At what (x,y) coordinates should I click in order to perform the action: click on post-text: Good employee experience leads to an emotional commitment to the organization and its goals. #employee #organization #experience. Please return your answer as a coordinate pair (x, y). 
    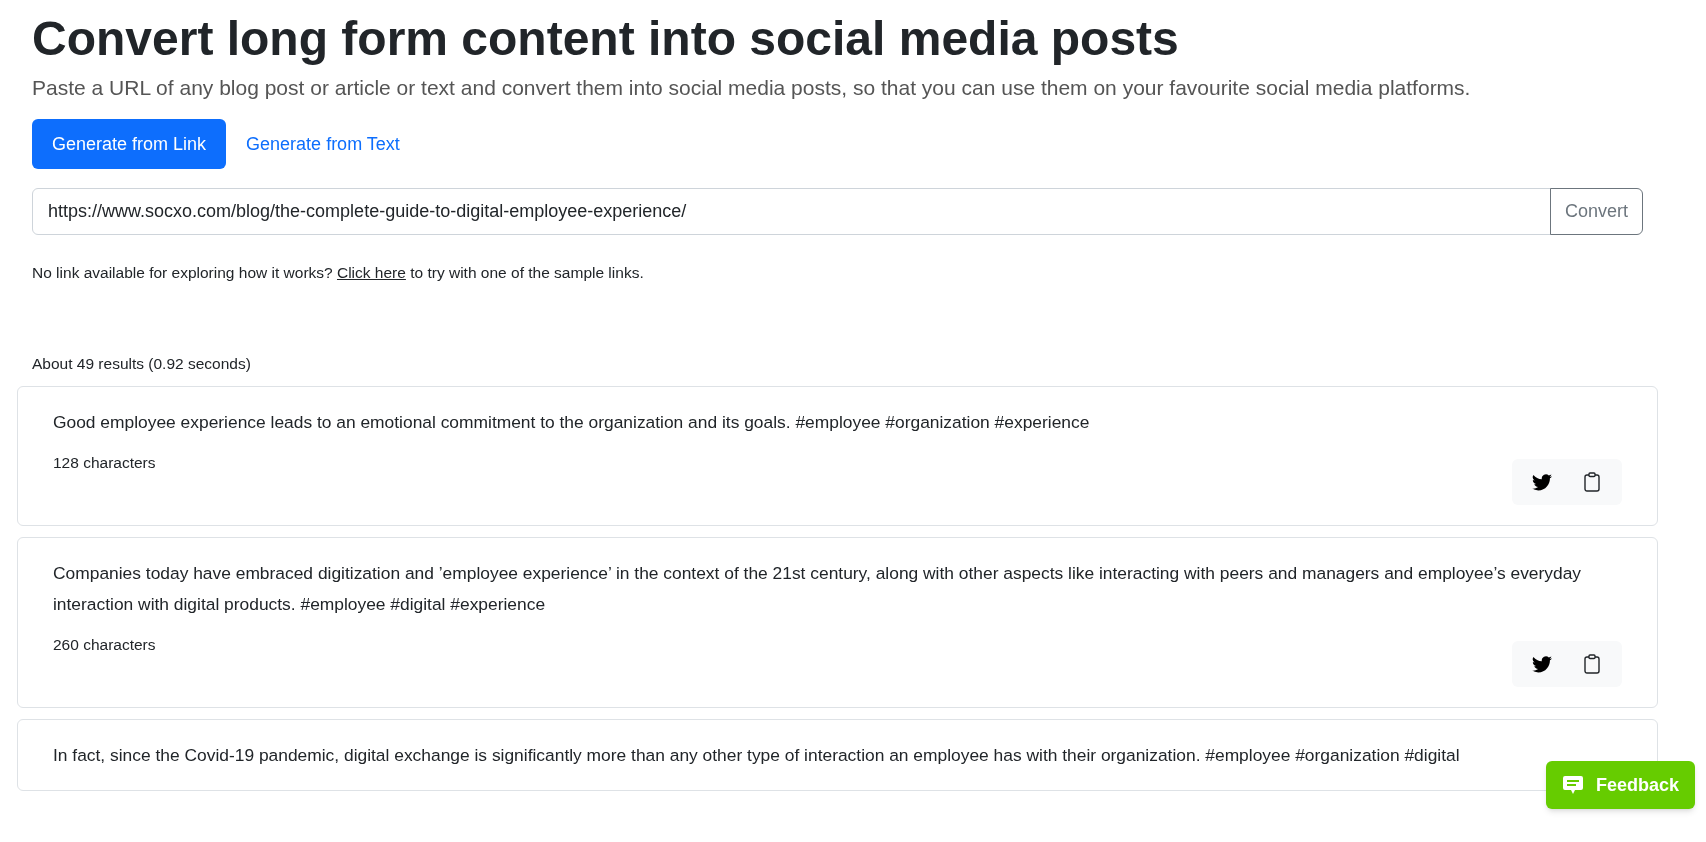
    Looking at the image, I should click on (572, 422).